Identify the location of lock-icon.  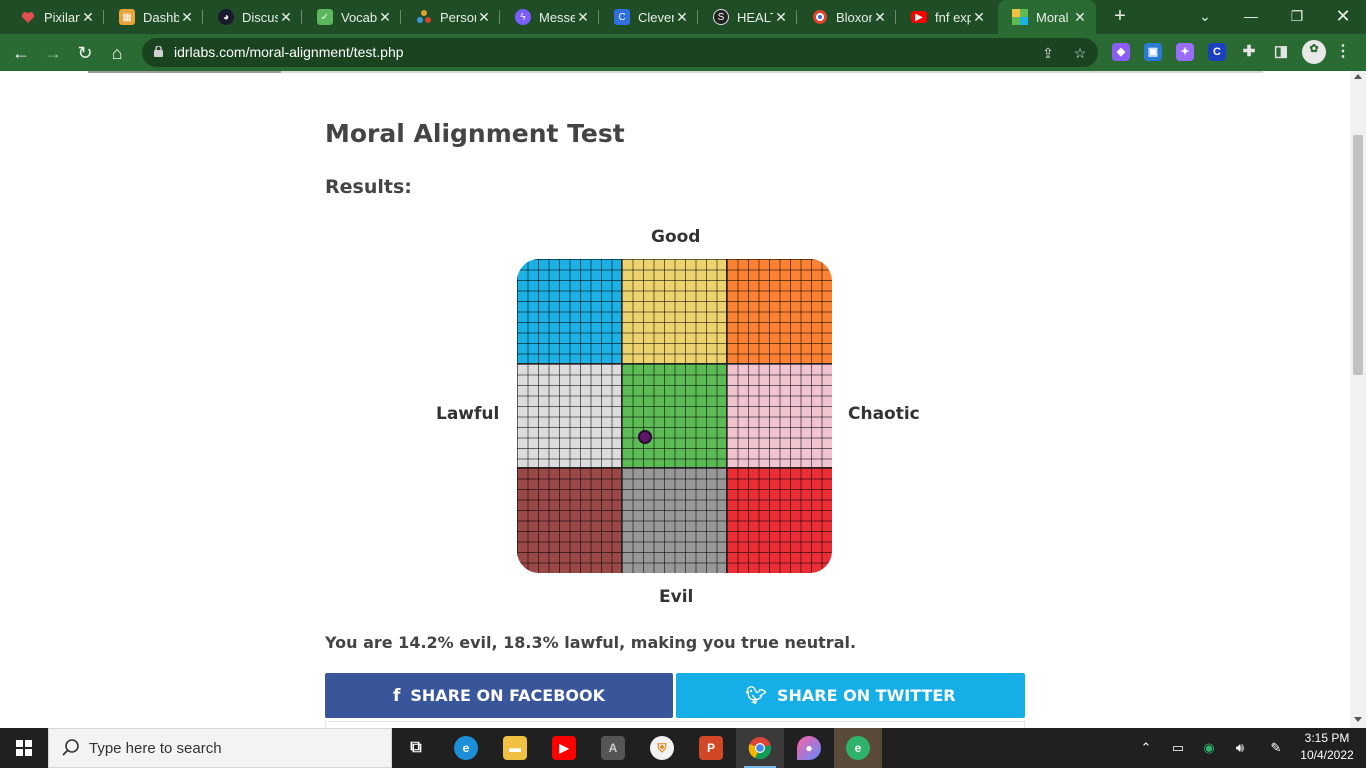
(158, 51).